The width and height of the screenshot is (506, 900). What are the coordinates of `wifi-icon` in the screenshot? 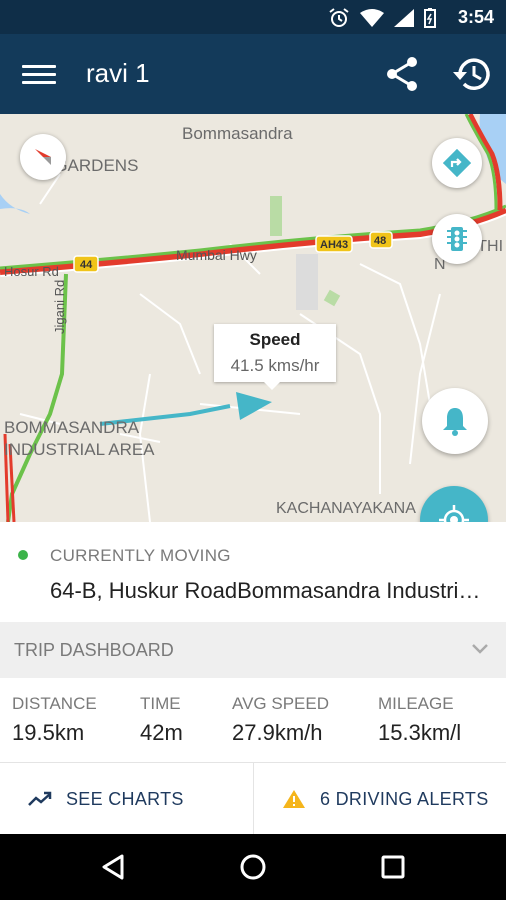 It's located at (372, 18).